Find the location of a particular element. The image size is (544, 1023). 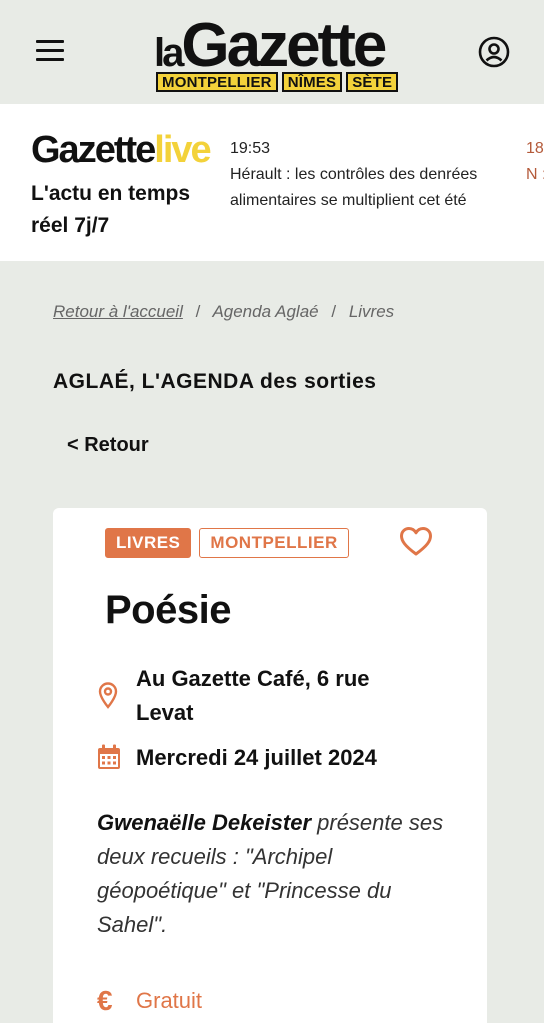

live-news-item: 18 N : l kı is located at coordinates (535, 162).